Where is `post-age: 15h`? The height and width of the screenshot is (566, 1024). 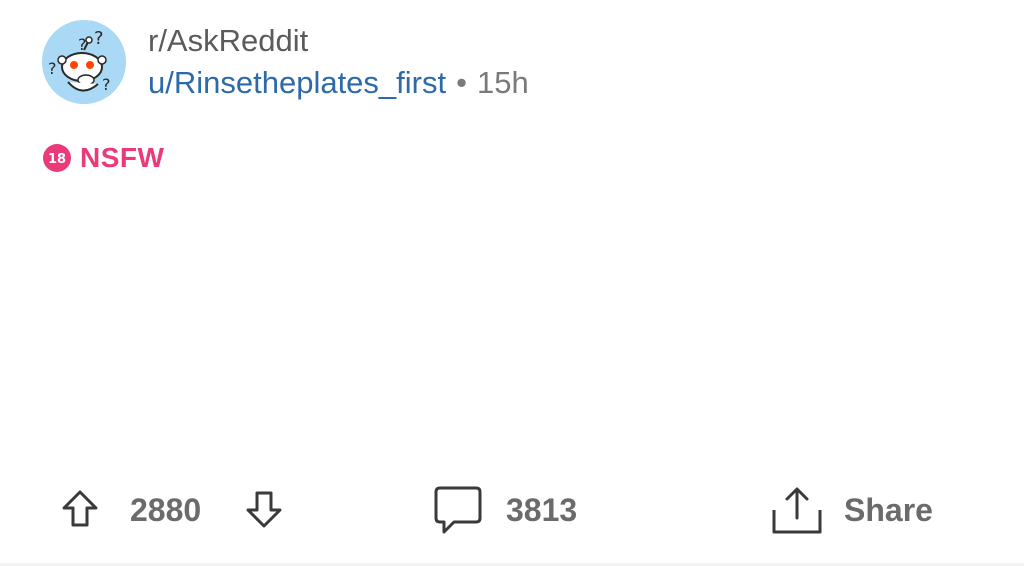
post-age: 15h is located at coordinates (502, 82).